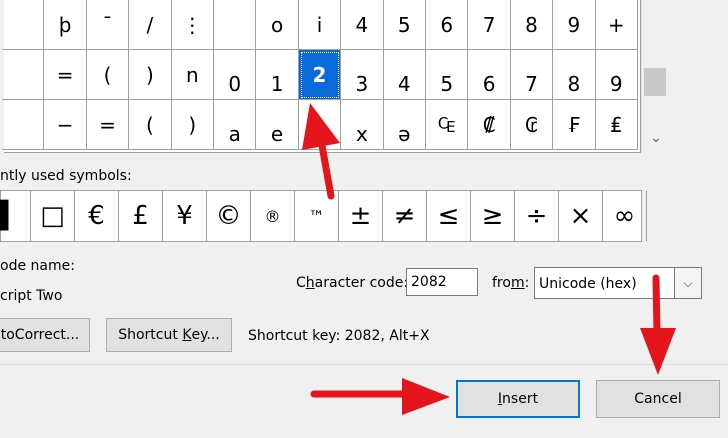  What do you see at coordinates (15, 216) in the screenshot?
I see `recent-symbol: ▌` at bounding box center [15, 216].